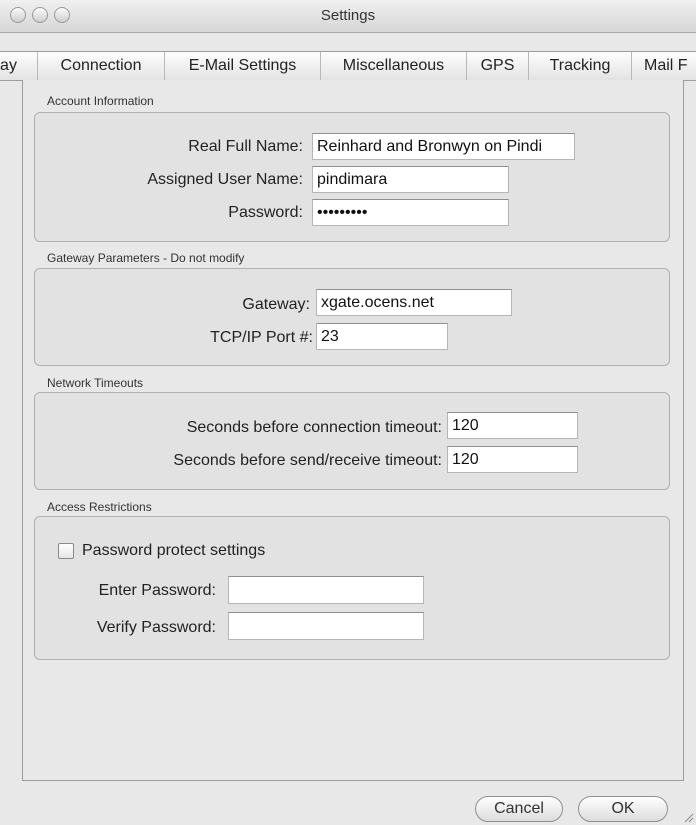 The height and width of the screenshot is (825, 696). I want to click on gateway-group, so click(352, 317).